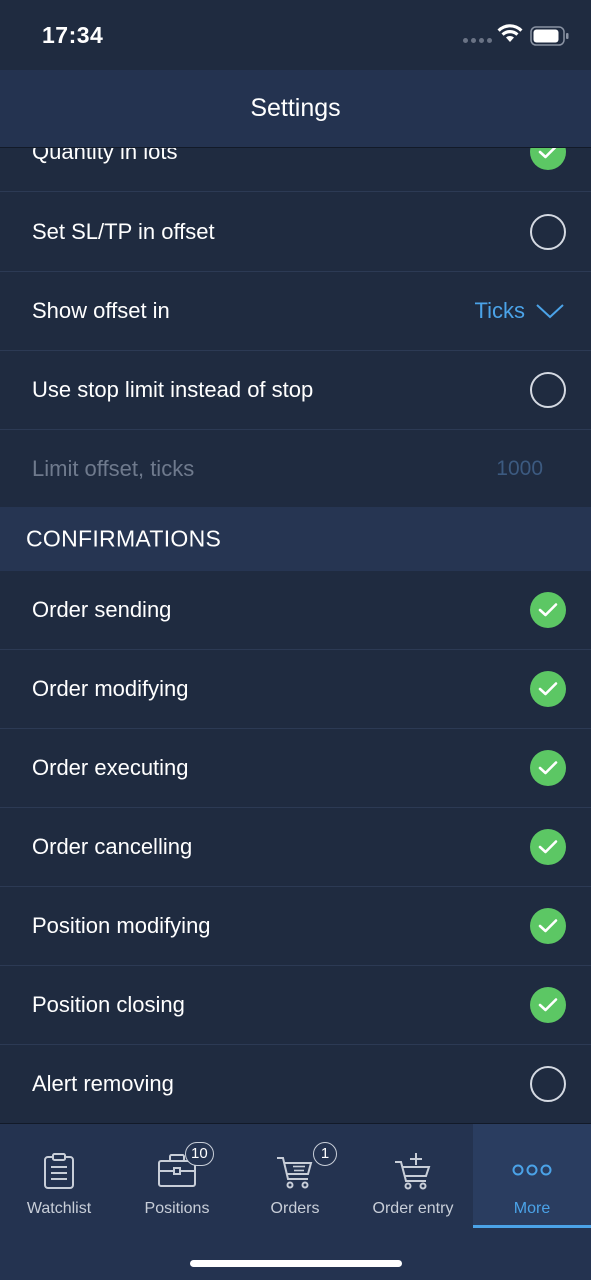  Describe the element at coordinates (295, 170) in the screenshot. I see `setting-row-quantity-in-lots: Quantity in lots` at that location.